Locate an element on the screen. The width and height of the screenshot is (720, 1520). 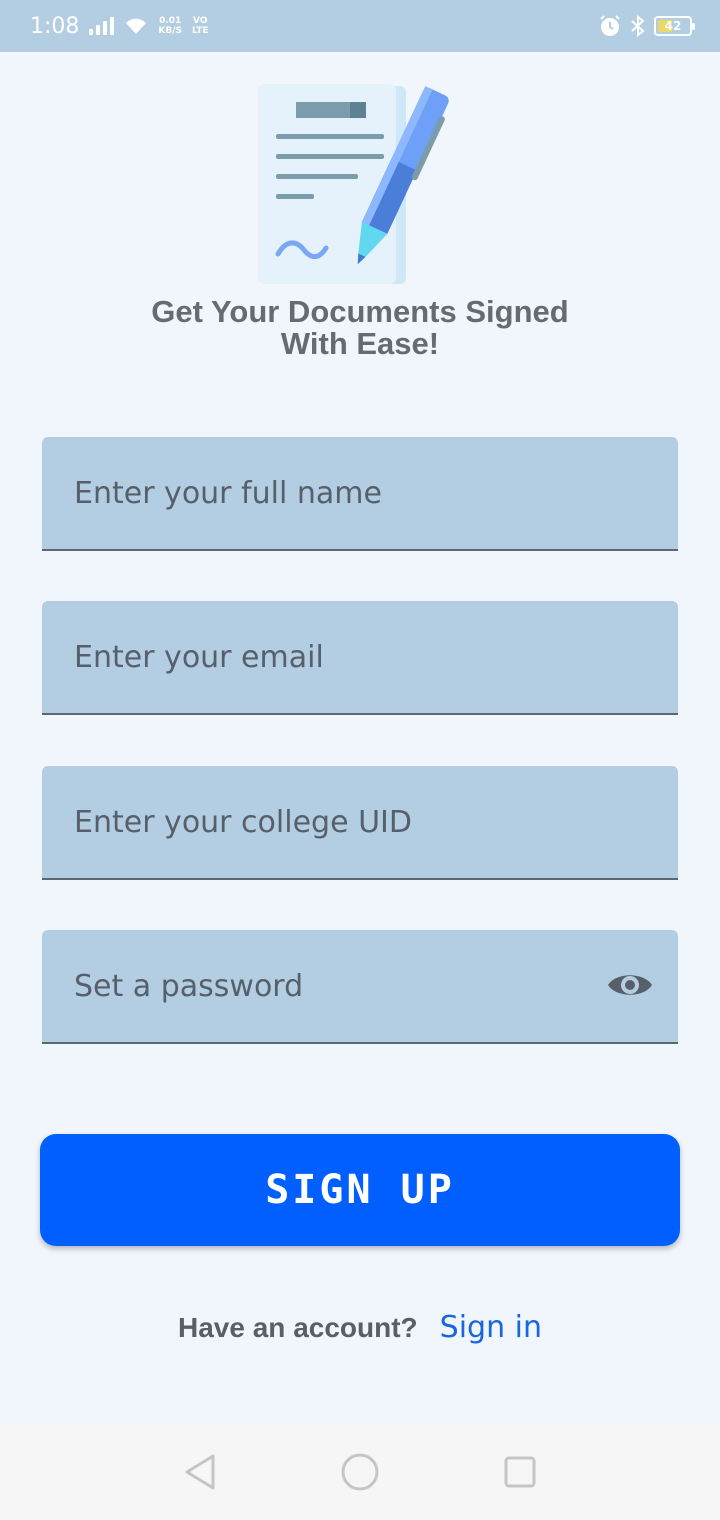
battery-icon: 42 is located at coordinates (674, 26).